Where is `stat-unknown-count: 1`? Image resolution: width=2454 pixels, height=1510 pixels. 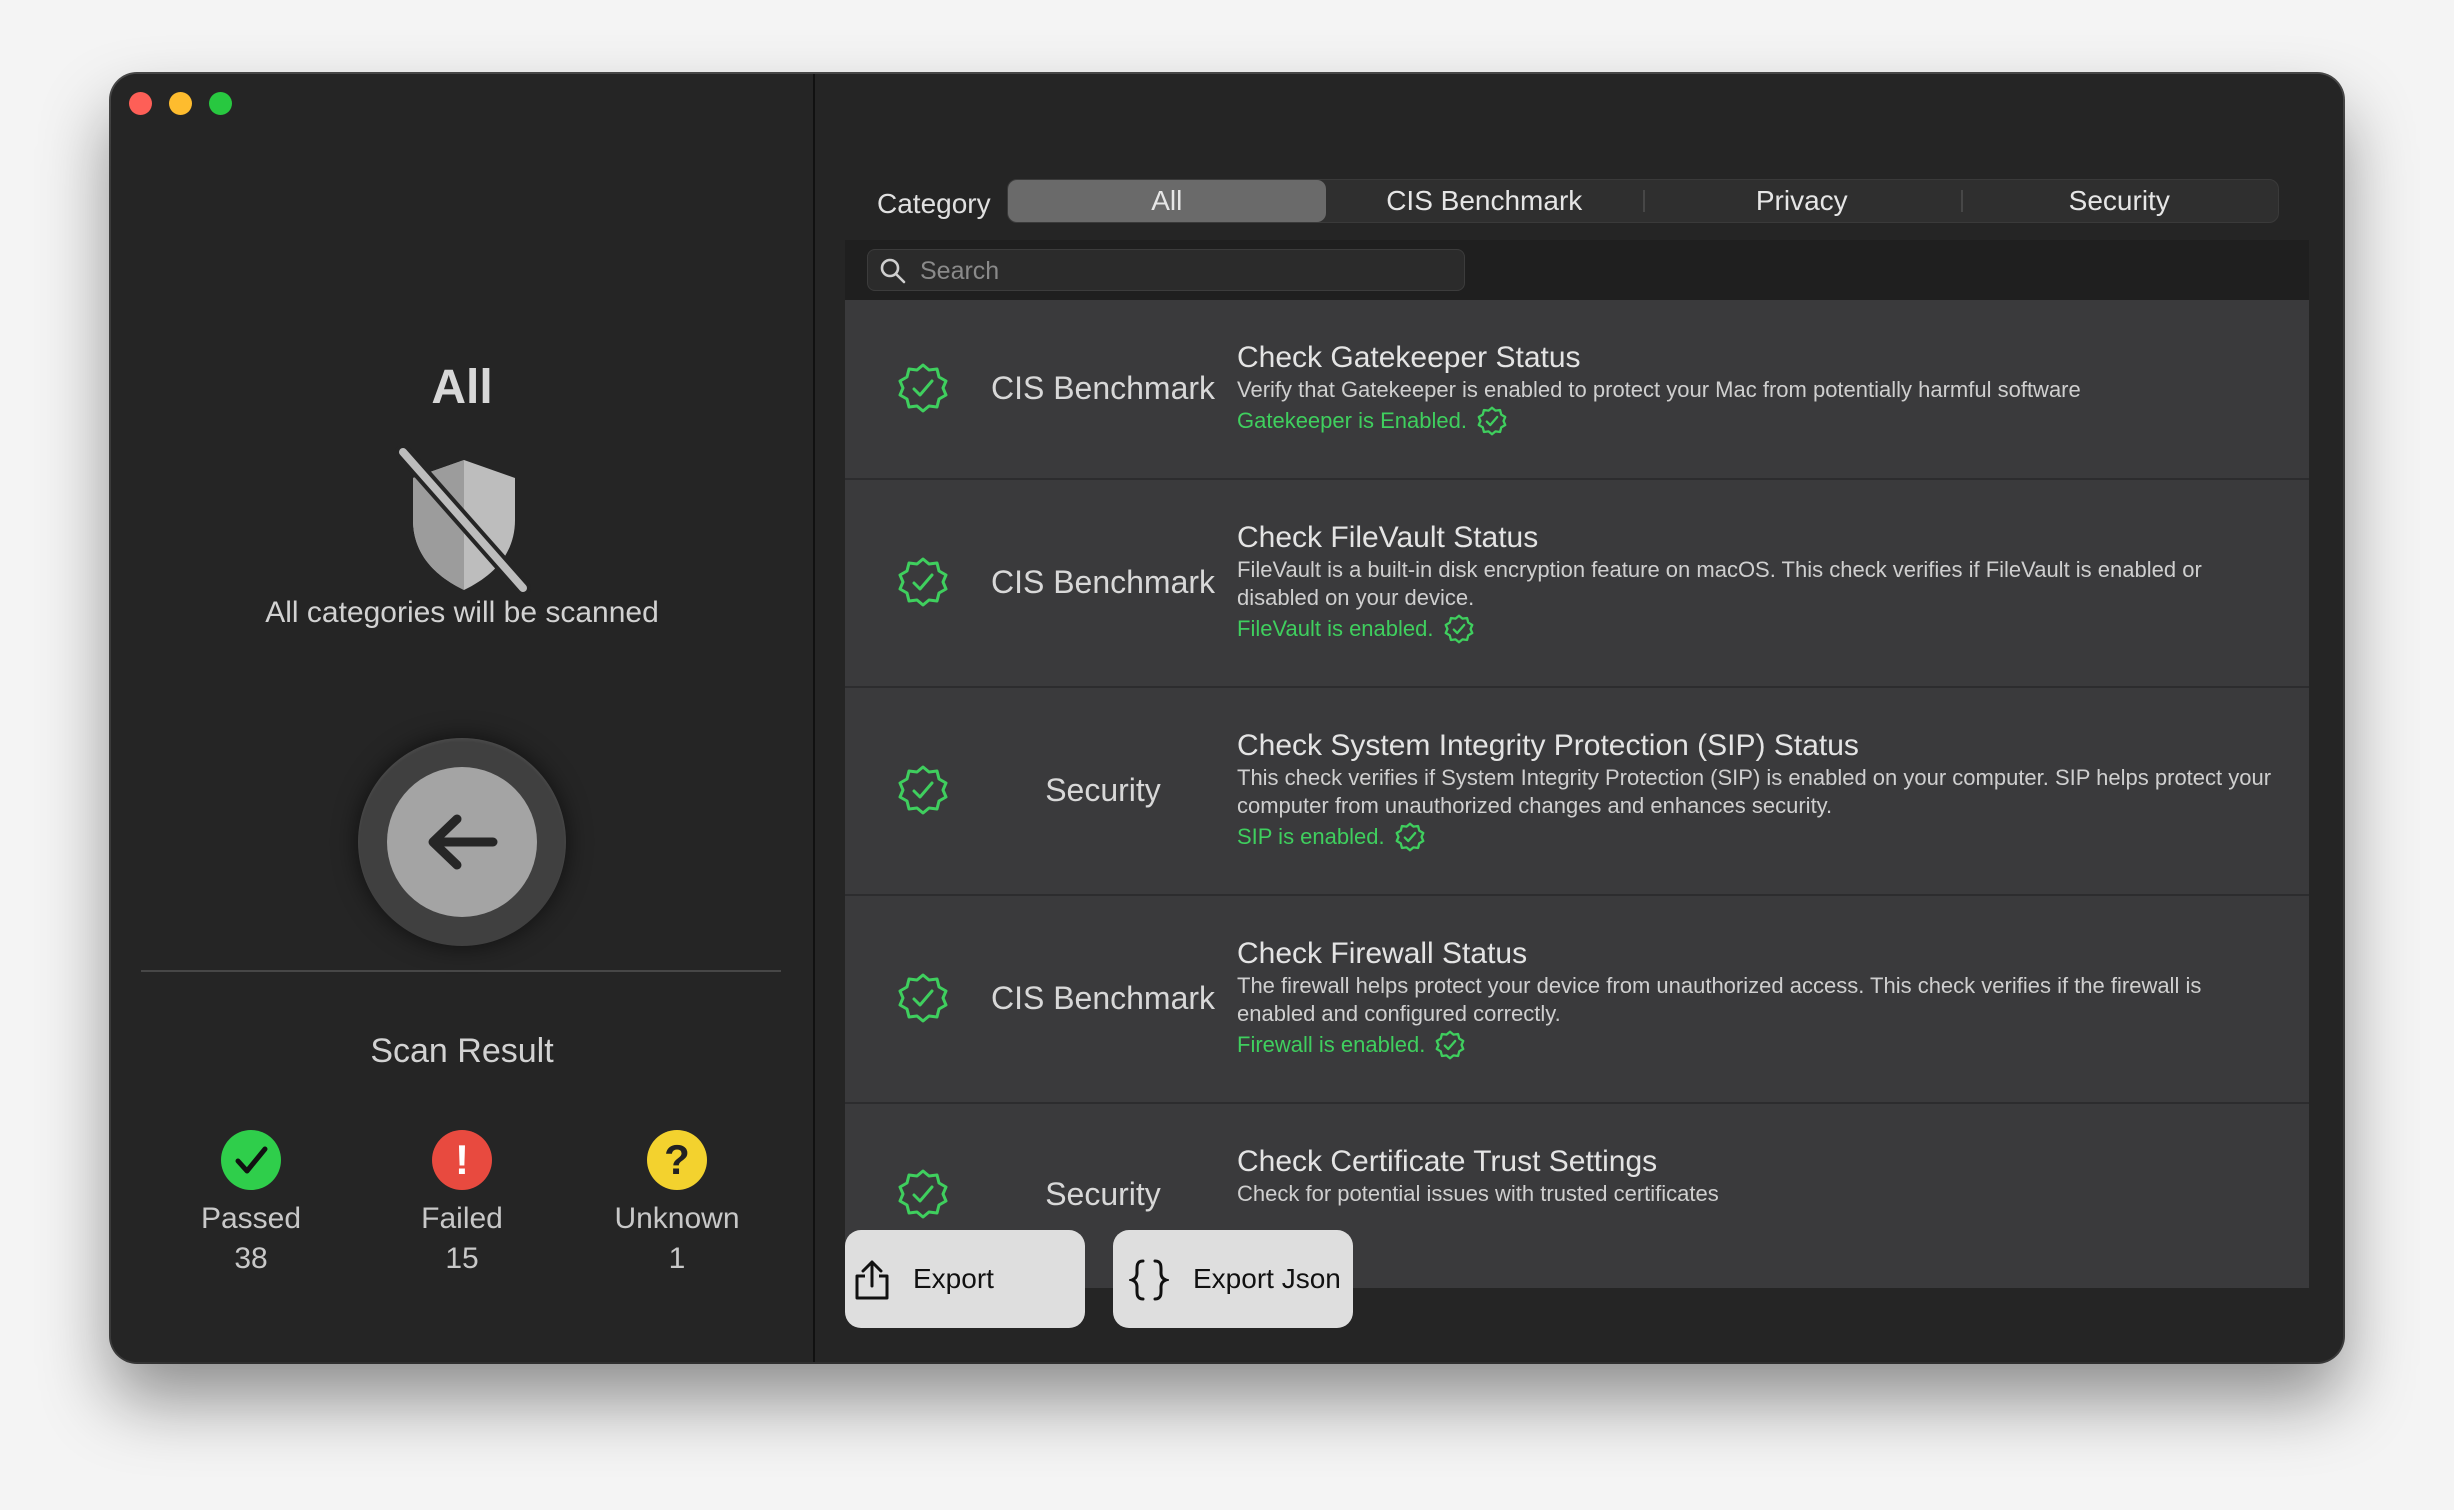 stat-unknown-count: 1 is located at coordinates (677, 1258).